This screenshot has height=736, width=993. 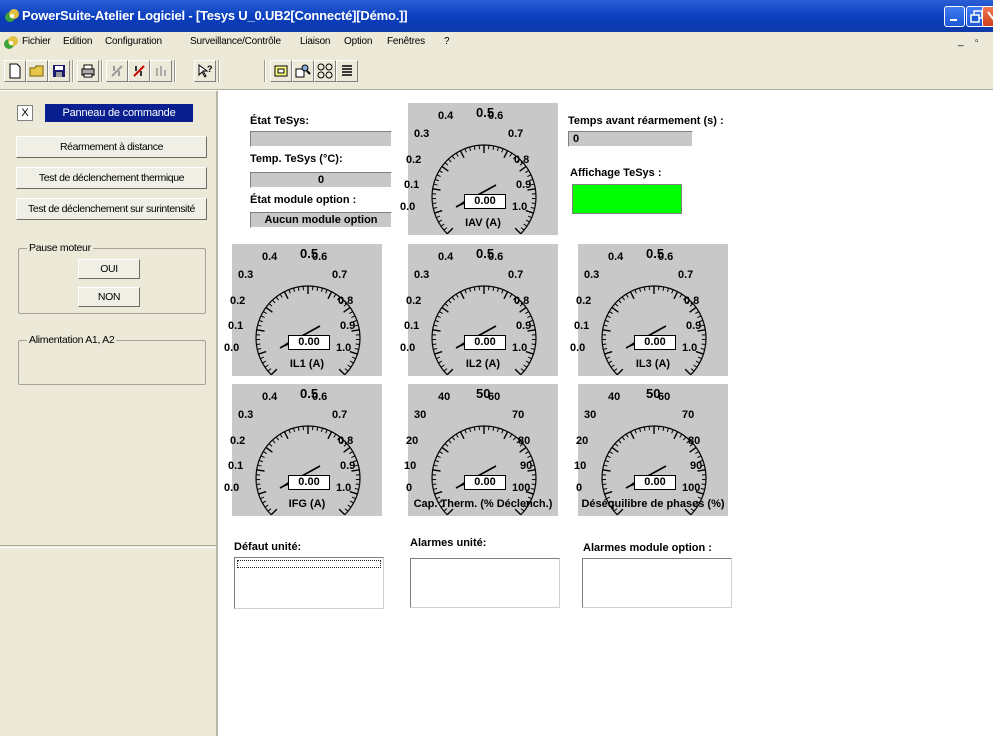 I want to click on menu-help: ?, so click(x=447, y=41).